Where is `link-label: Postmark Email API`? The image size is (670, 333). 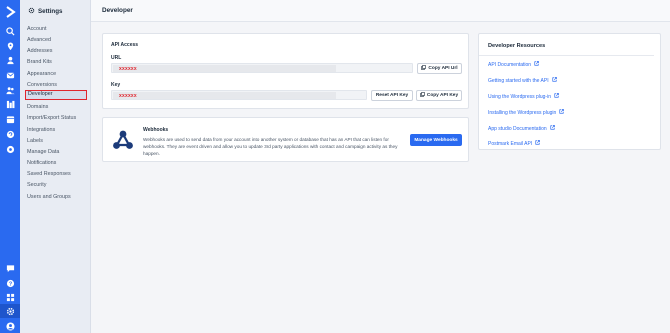 link-label: Postmark Email API is located at coordinates (510, 143).